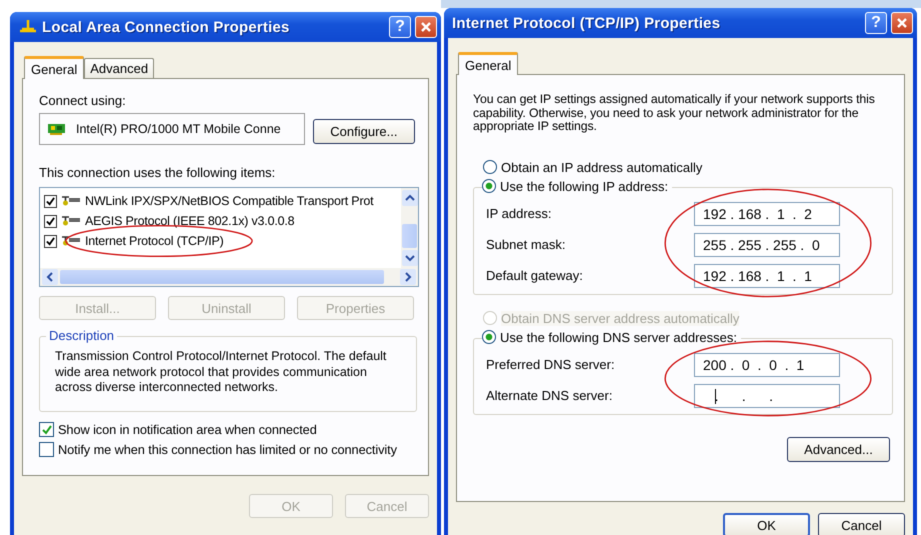 This screenshot has height=535, width=921. What do you see at coordinates (767, 364) in the screenshot?
I see `ip-address-field: 200 . 0 . 0 . 1` at bounding box center [767, 364].